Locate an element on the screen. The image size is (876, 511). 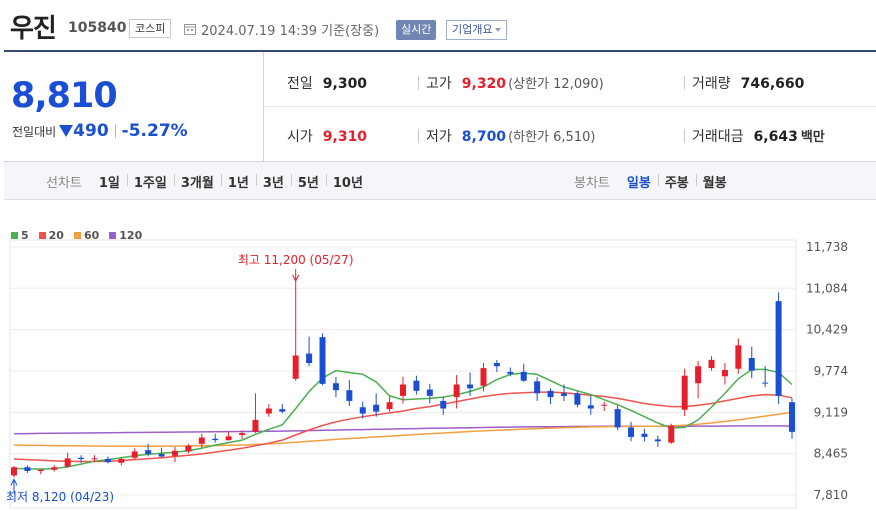
y-tick-label: 11,738 is located at coordinates (827, 247).